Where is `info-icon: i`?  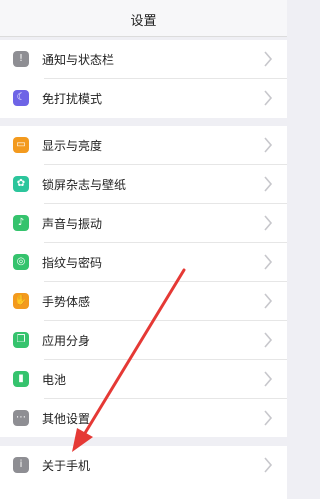
info-icon: i is located at coordinates (21, 465).